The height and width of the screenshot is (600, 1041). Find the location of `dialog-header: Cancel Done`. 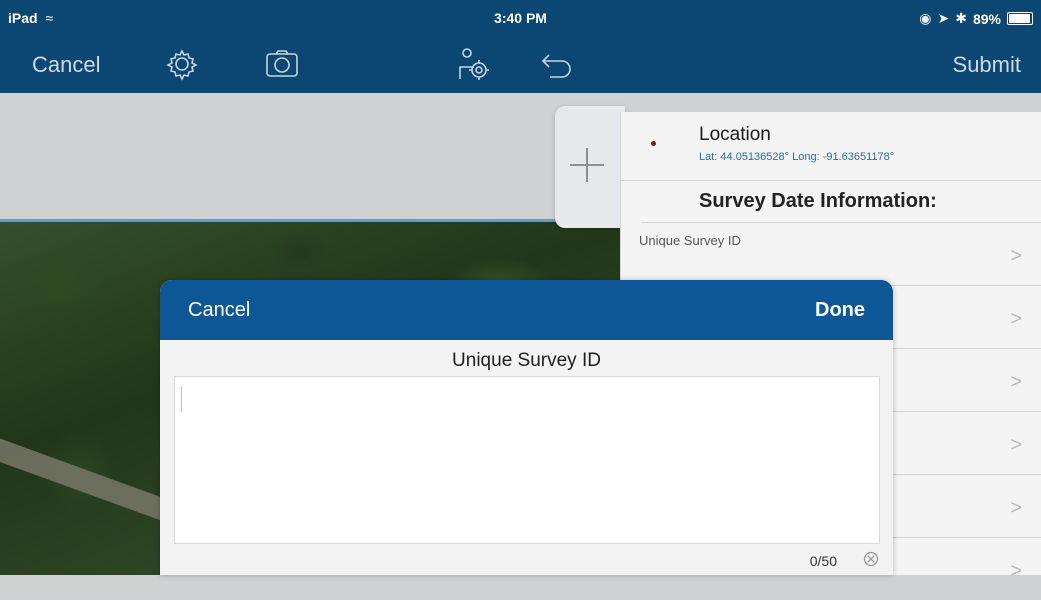

dialog-header: Cancel Done is located at coordinates (526, 310).